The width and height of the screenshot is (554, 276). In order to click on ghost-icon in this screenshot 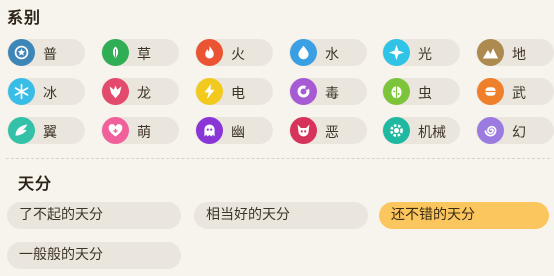, I will do `click(209, 130)`.